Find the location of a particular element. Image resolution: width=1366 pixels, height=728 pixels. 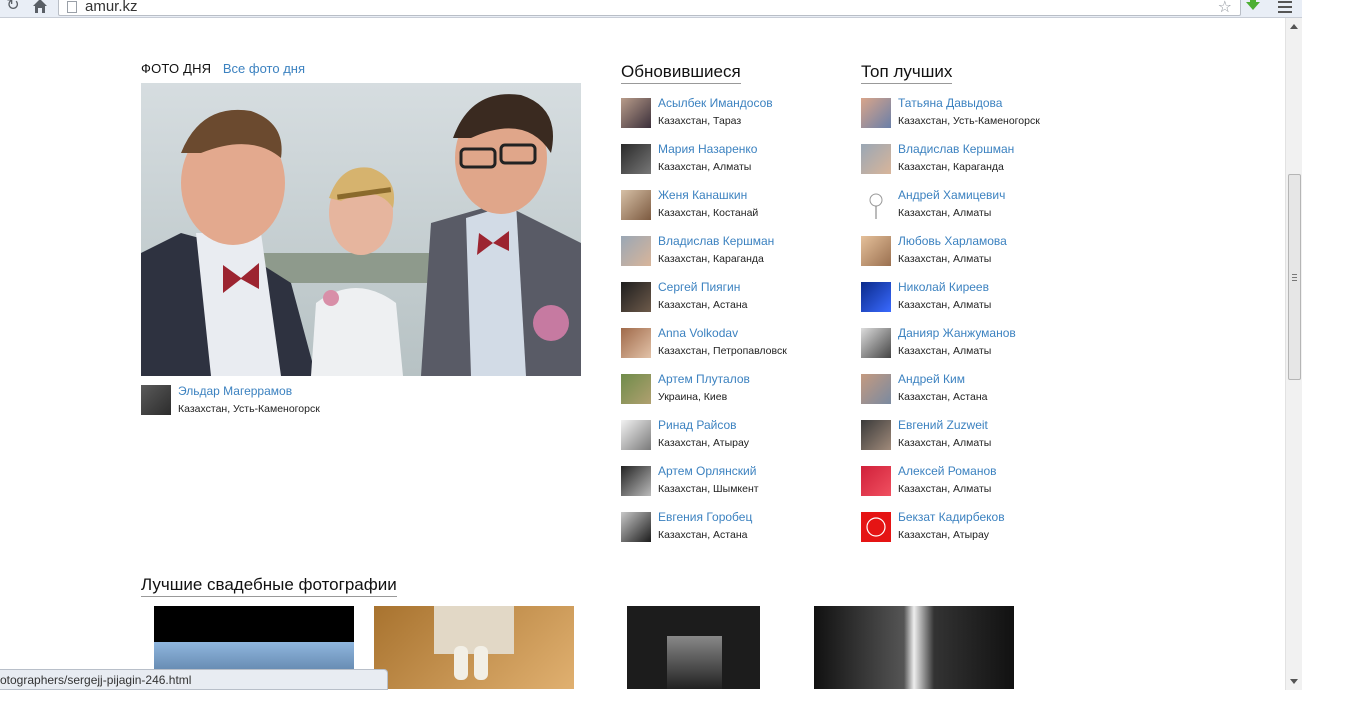

user-location: Казахстан, Костанай is located at coordinates (708, 213).